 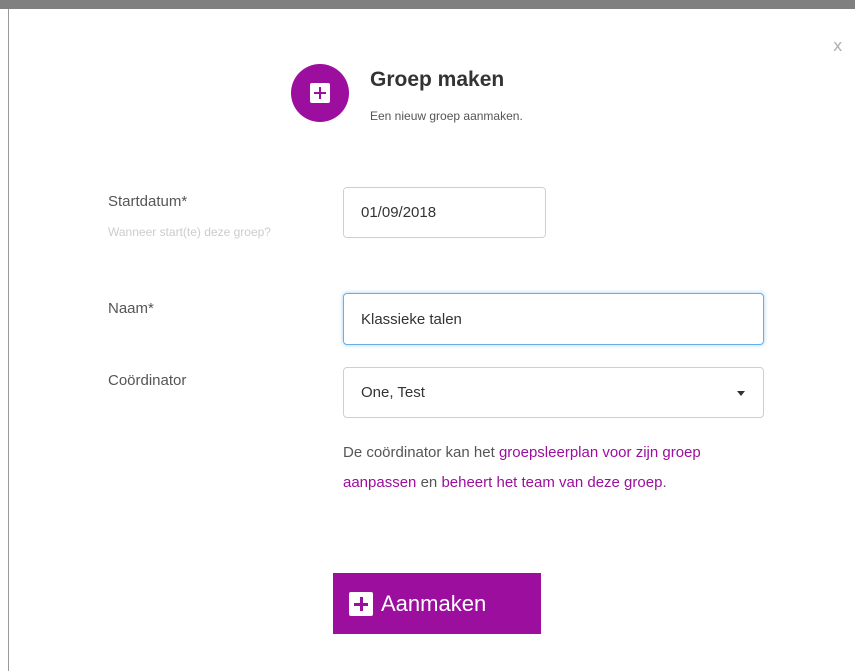 I want to click on name-label: Naam*, so click(x=131, y=308).